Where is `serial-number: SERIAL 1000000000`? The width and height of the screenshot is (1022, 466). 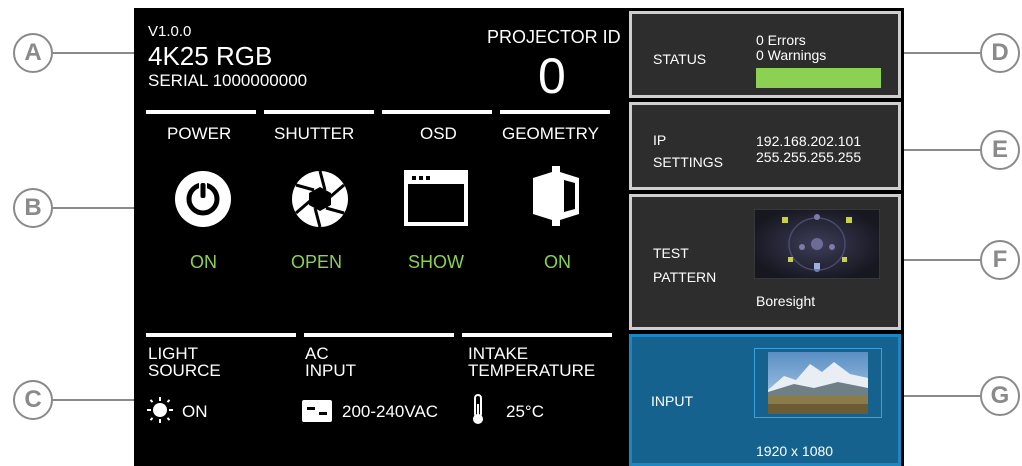
serial-number: SERIAL 1000000000 is located at coordinates (228, 80).